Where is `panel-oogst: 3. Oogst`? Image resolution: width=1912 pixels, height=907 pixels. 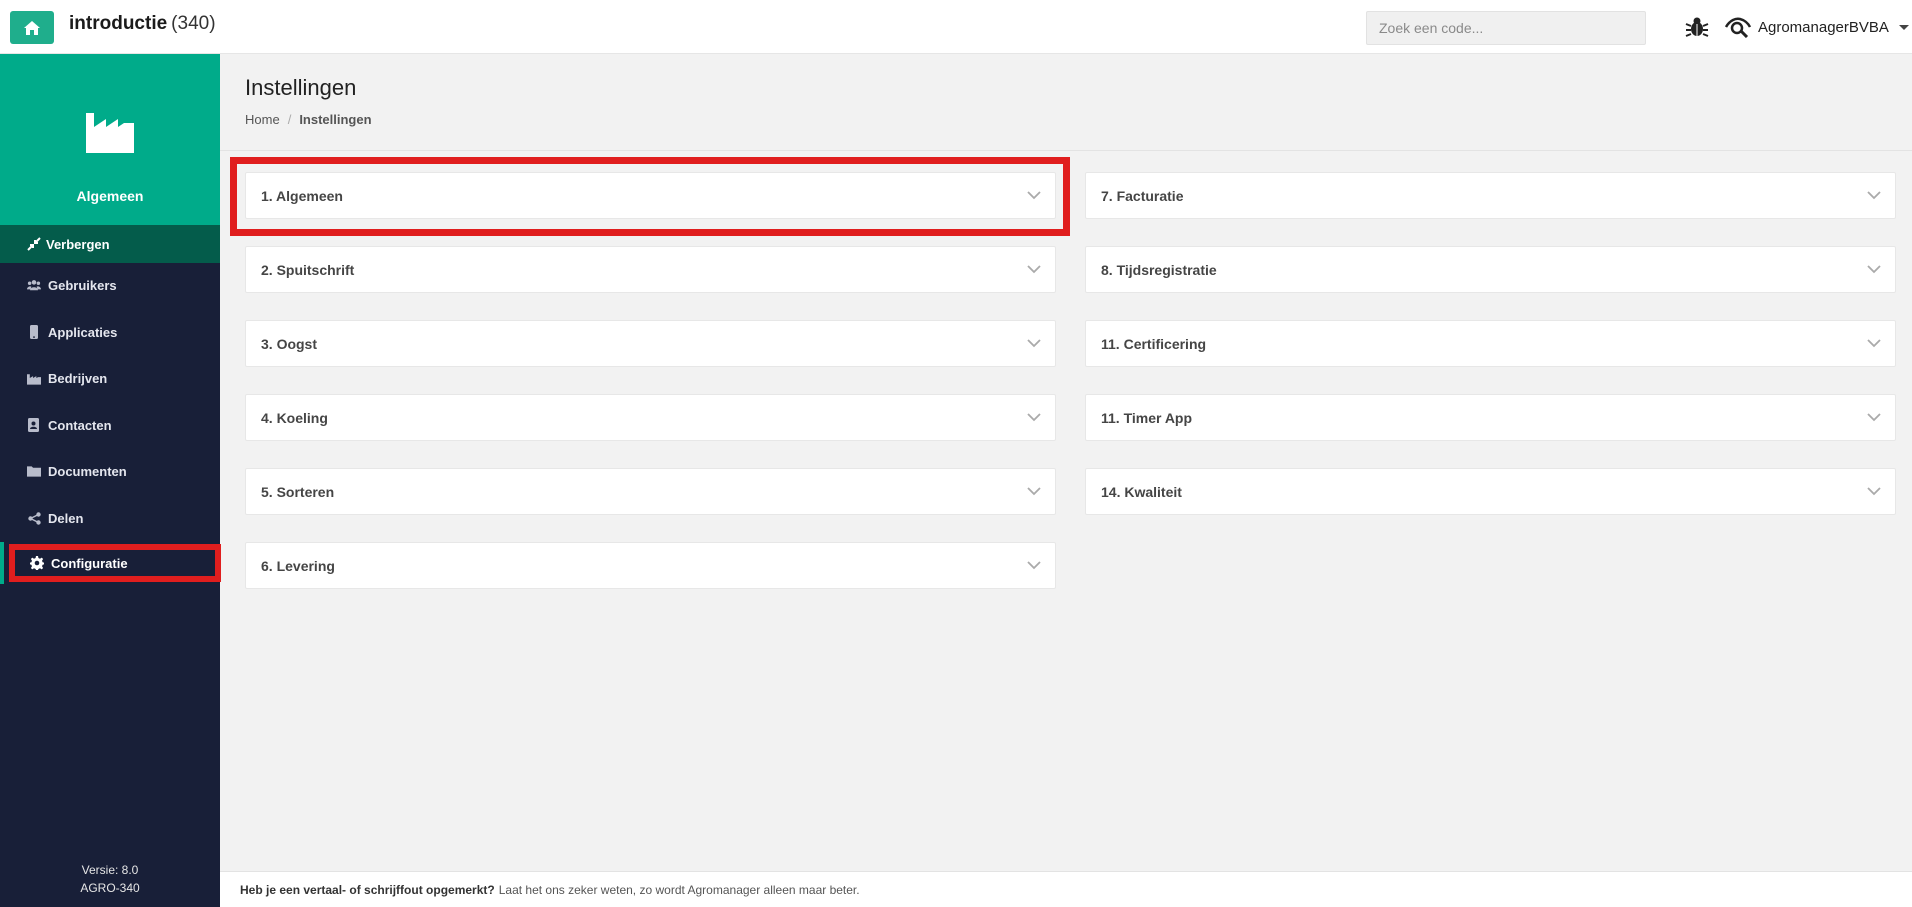
panel-oogst: 3. Oogst is located at coordinates (650, 343).